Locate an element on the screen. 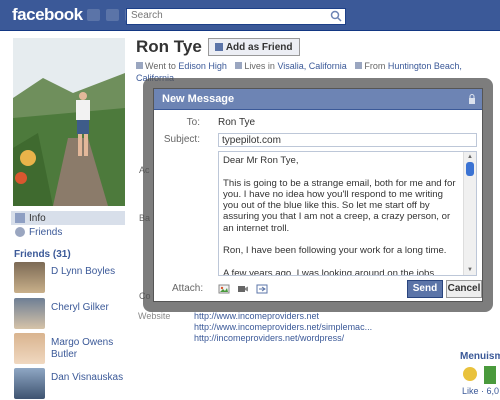  school-link: Edison High is located at coordinates (202, 66).